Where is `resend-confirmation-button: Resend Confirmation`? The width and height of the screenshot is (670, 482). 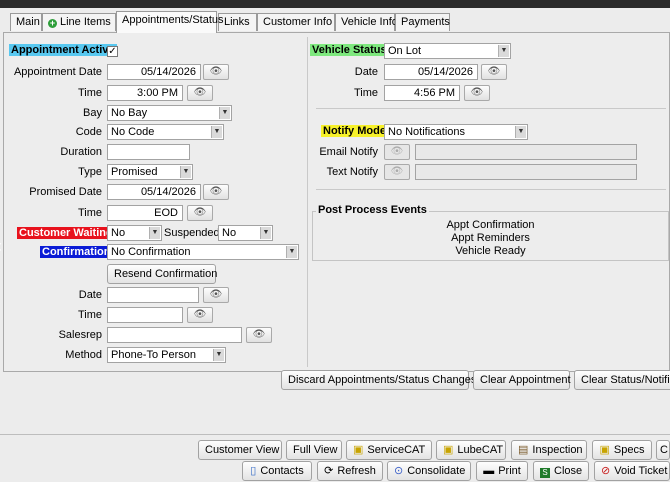 resend-confirmation-button: Resend Confirmation is located at coordinates (162, 274).